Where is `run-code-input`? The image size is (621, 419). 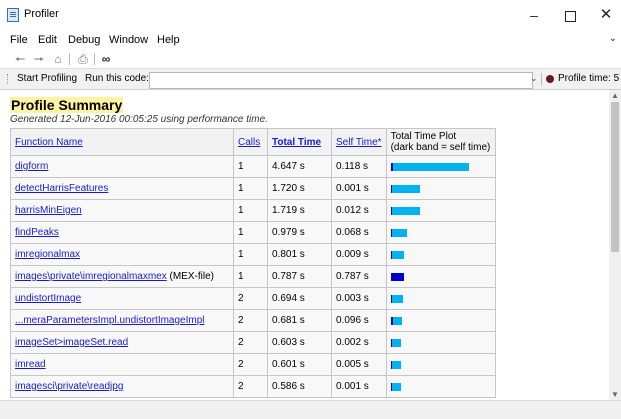 run-code-input is located at coordinates (341, 80).